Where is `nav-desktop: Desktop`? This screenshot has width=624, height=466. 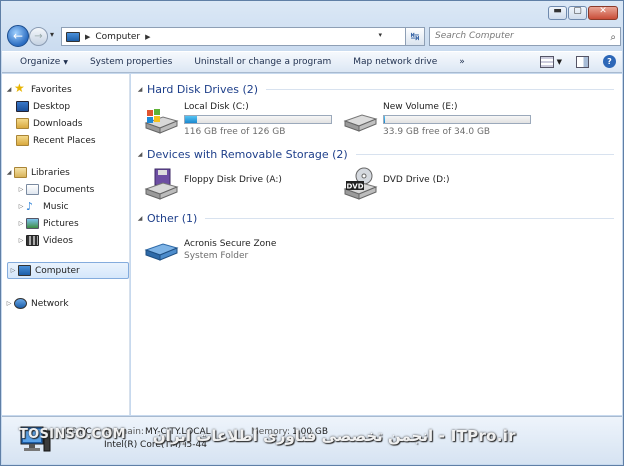 nav-desktop: Desktop is located at coordinates (65, 106).